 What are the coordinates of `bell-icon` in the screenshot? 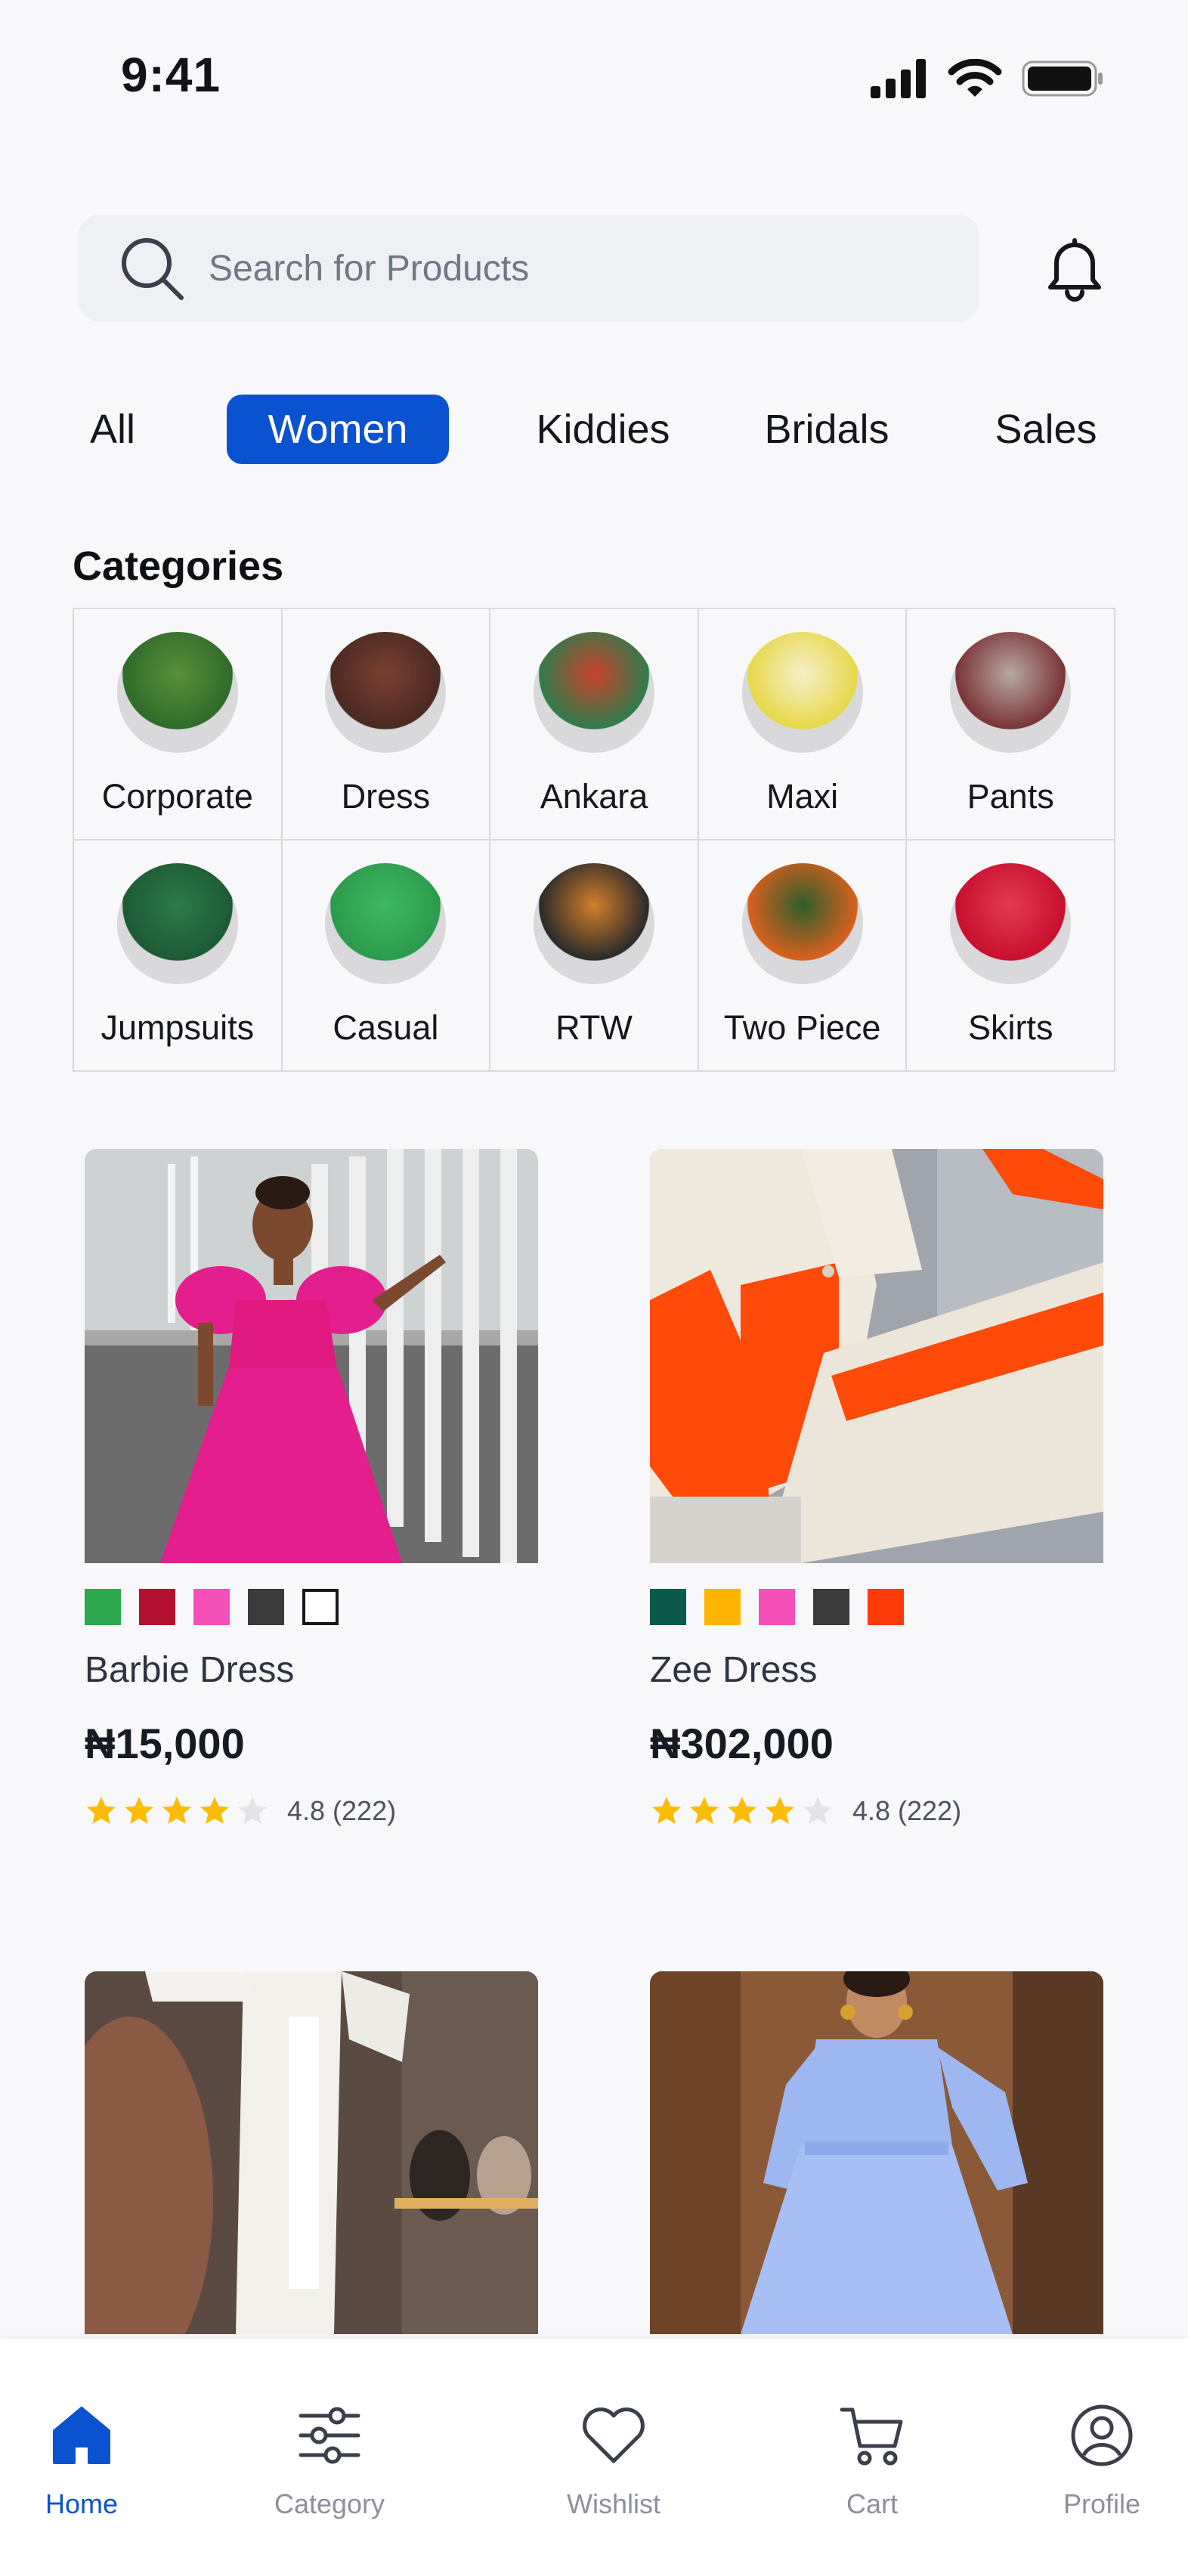 It's located at (1075, 267).